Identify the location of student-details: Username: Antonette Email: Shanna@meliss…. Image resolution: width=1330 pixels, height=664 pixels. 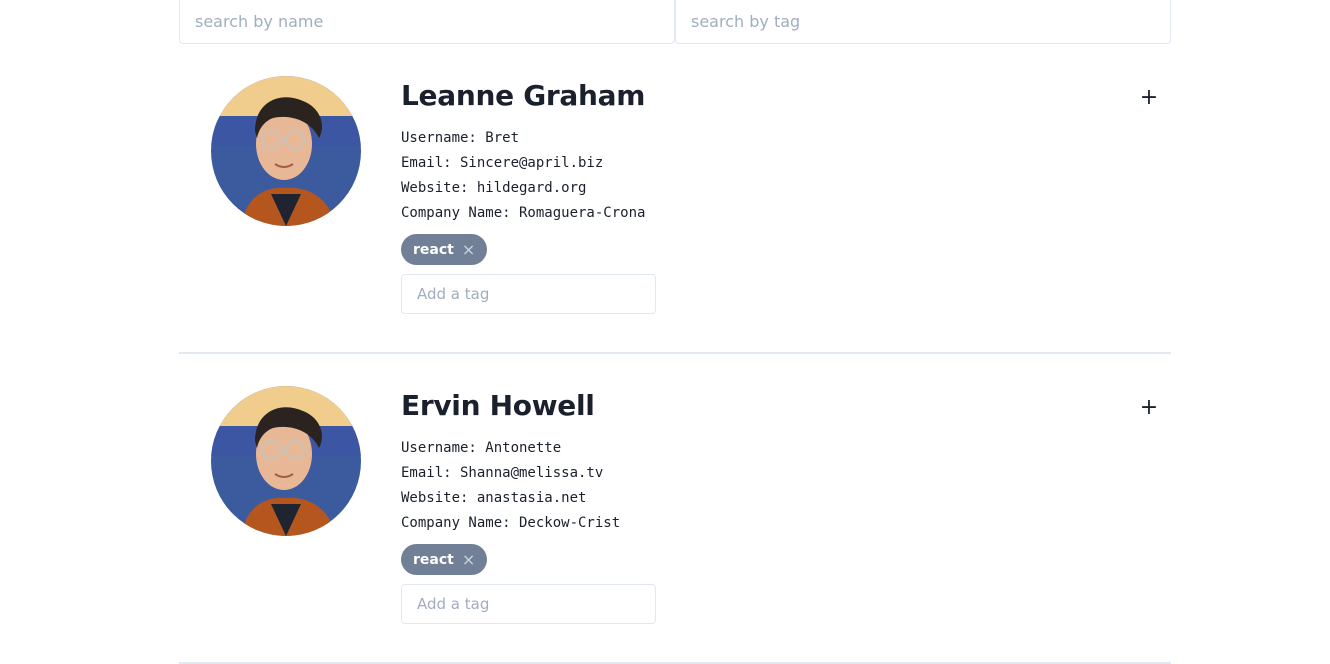
(528, 486).